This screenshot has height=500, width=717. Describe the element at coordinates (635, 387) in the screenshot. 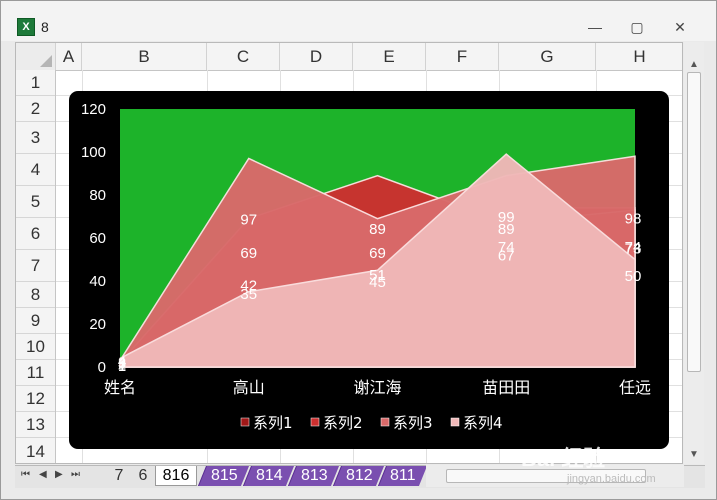

I see `x-tick-label: 任远` at that location.